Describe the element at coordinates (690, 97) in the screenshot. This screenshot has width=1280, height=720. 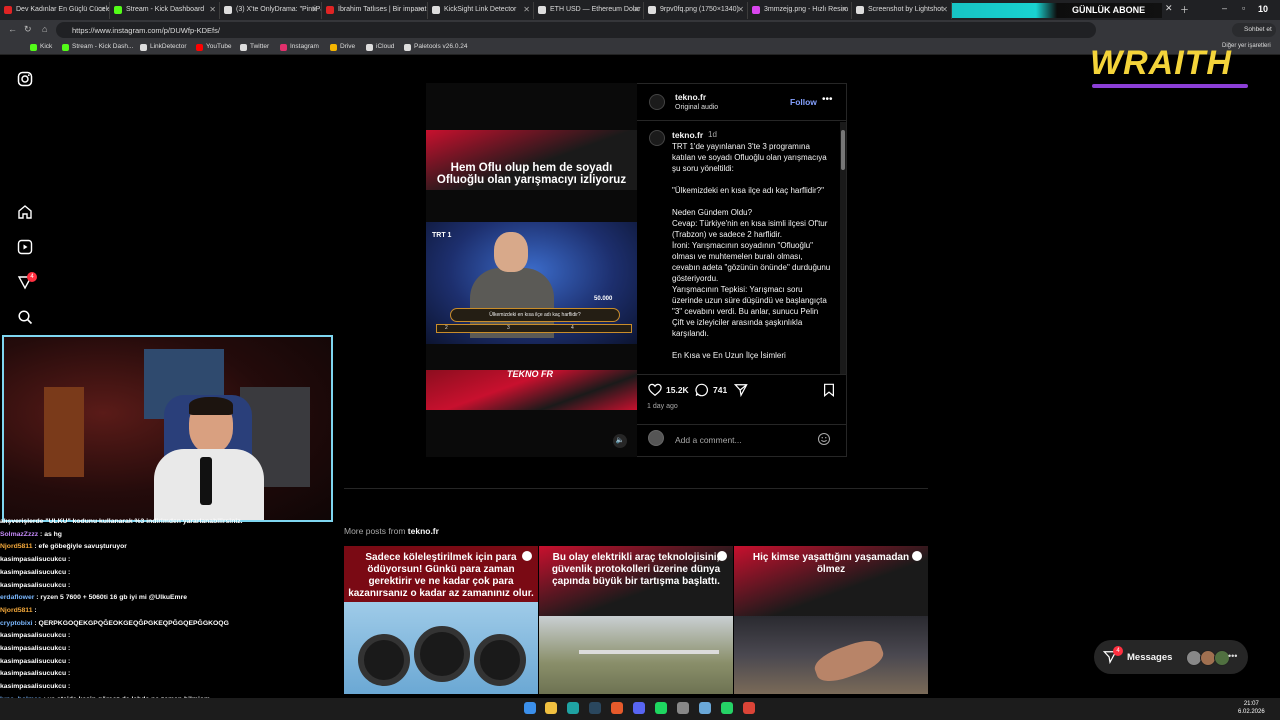
I see `author-username: tekno.fr` at that location.